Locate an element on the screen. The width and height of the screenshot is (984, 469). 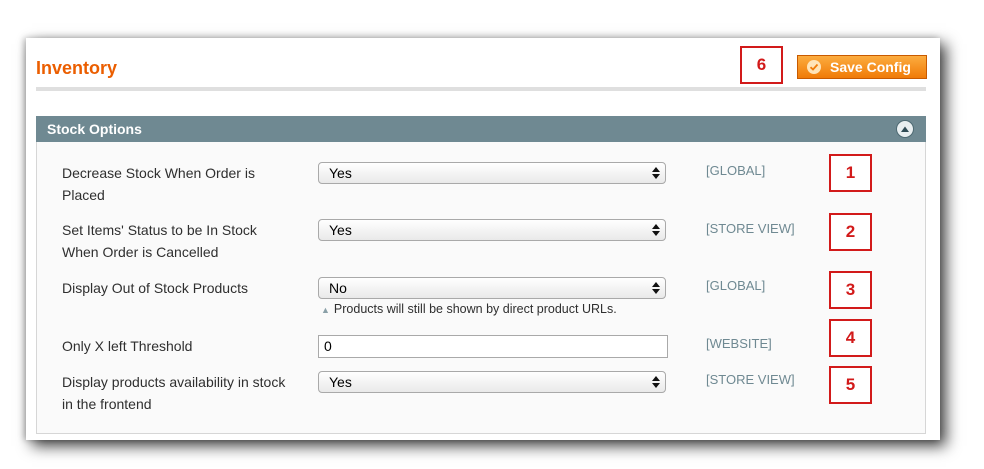
title-divider is located at coordinates (481, 89).